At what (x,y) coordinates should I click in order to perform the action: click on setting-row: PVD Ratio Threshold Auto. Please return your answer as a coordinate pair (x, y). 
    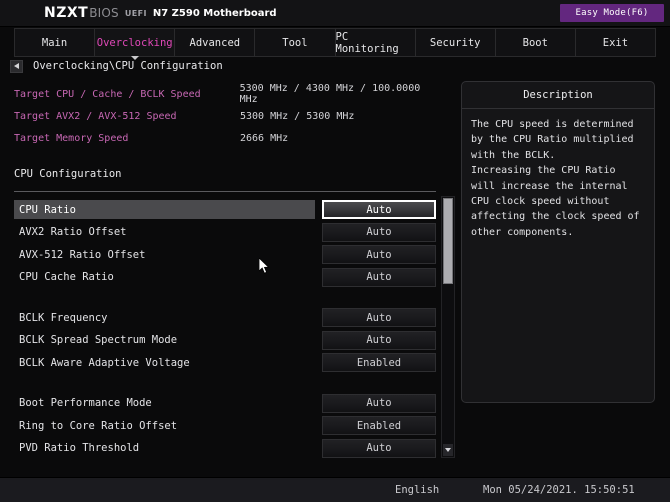
    Looking at the image, I should click on (225, 448).